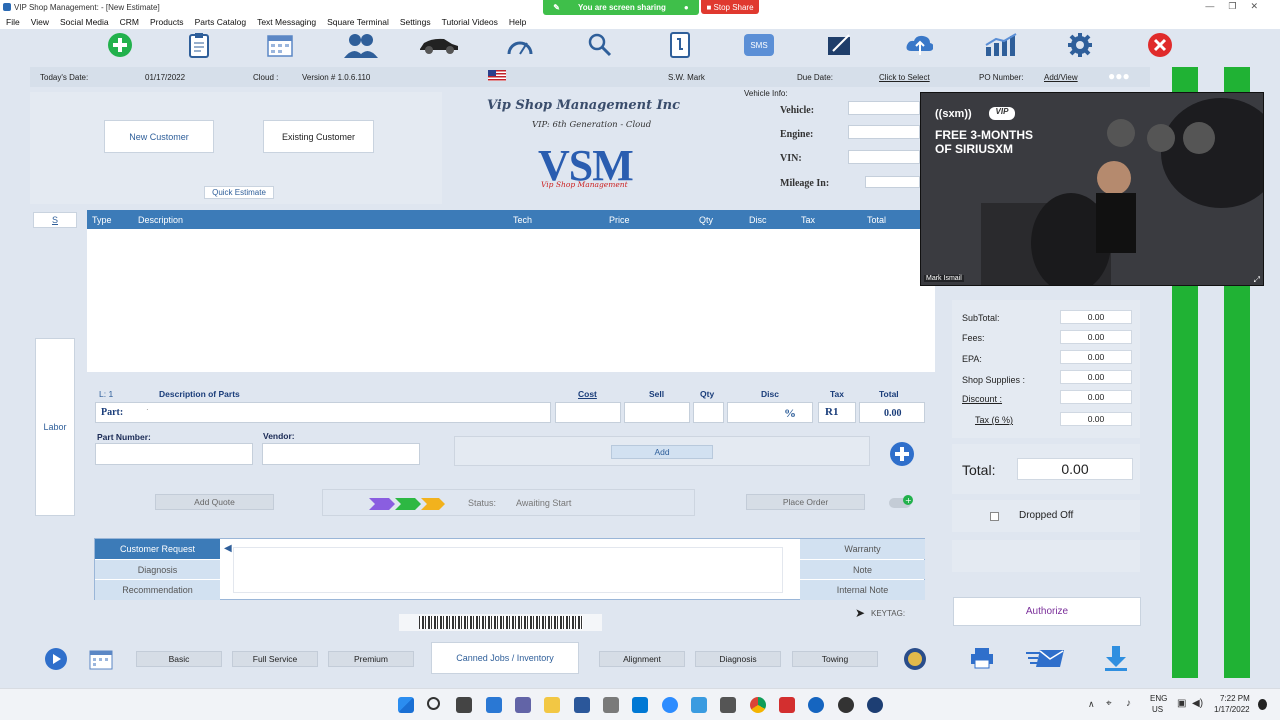  I want to click on menu-settings: Settings, so click(415, 22).